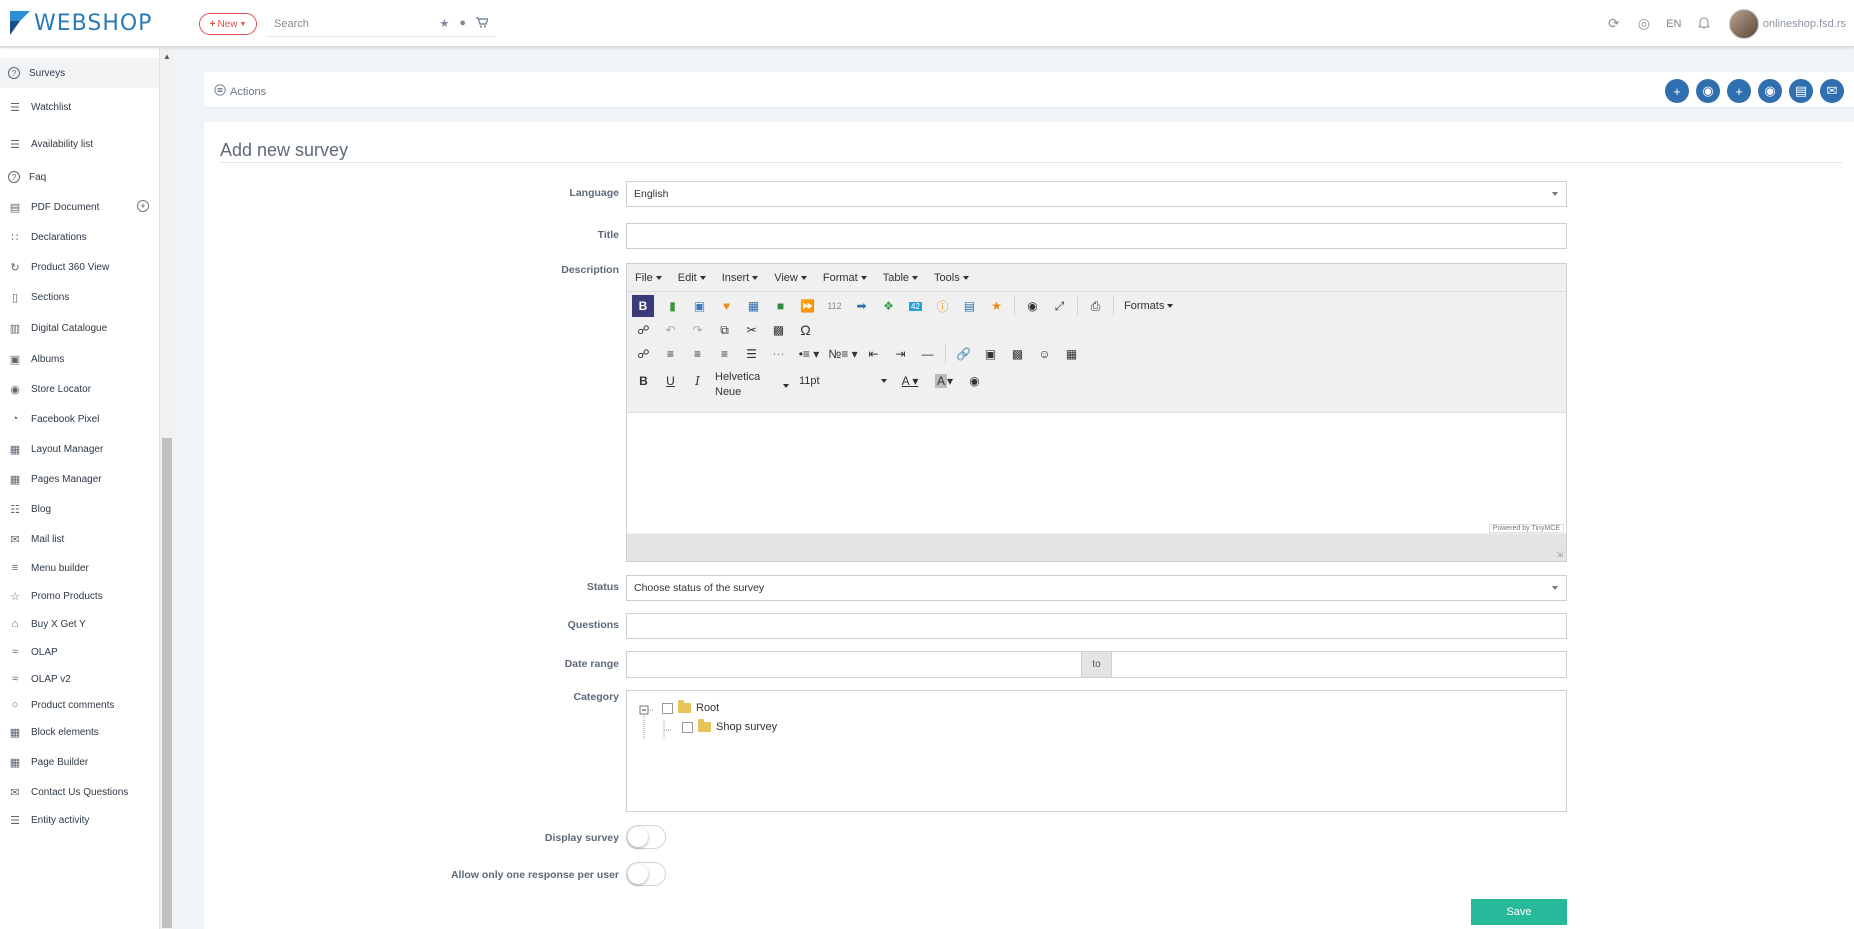 The width and height of the screenshot is (1854, 929). I want to click on outdent-button: ⇤, so click(873, 354).